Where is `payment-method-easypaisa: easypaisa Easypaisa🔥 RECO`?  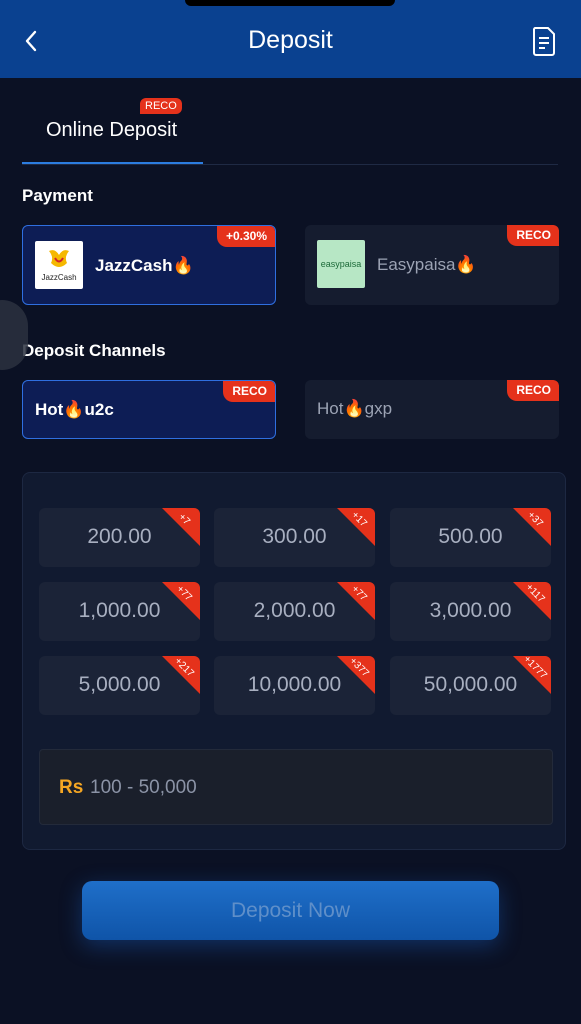
payment-method-easypaisa: easypaisa Easypaisa🔥 RECO is located at coordinates (432, 265).